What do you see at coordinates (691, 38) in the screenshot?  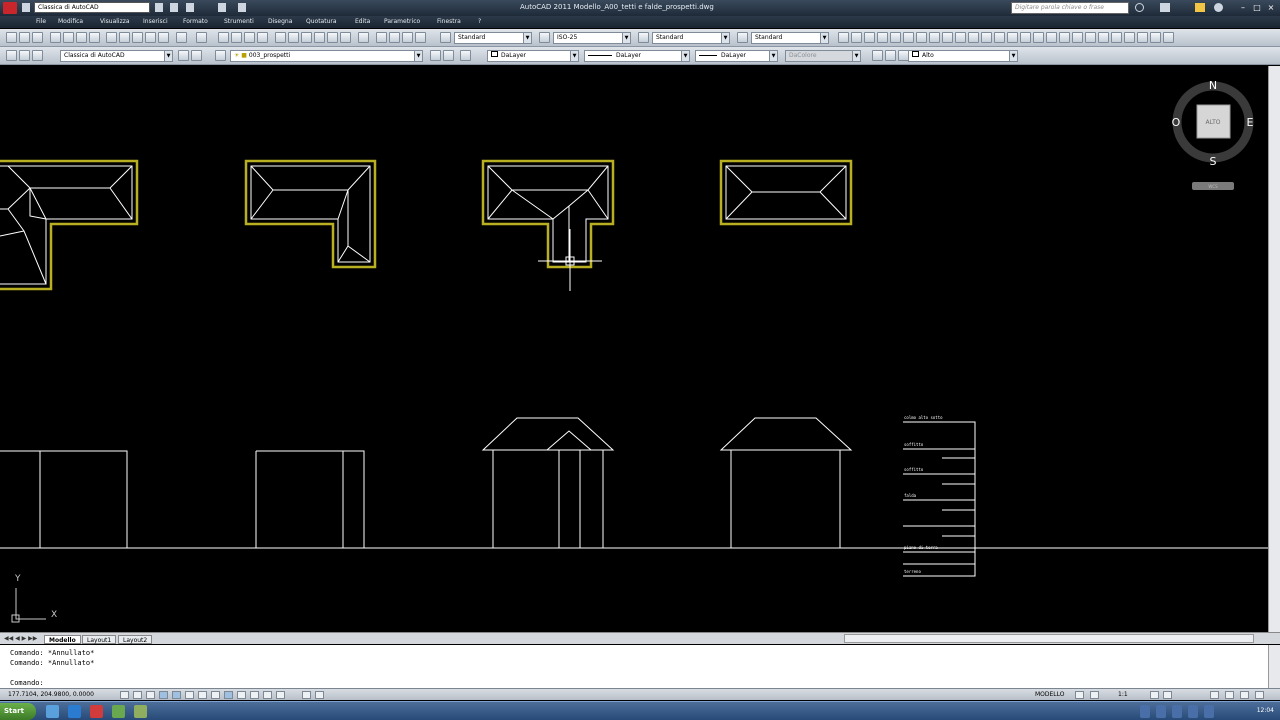 I see `table-style-select: Standard ▼` at bounding box center [691, 38].